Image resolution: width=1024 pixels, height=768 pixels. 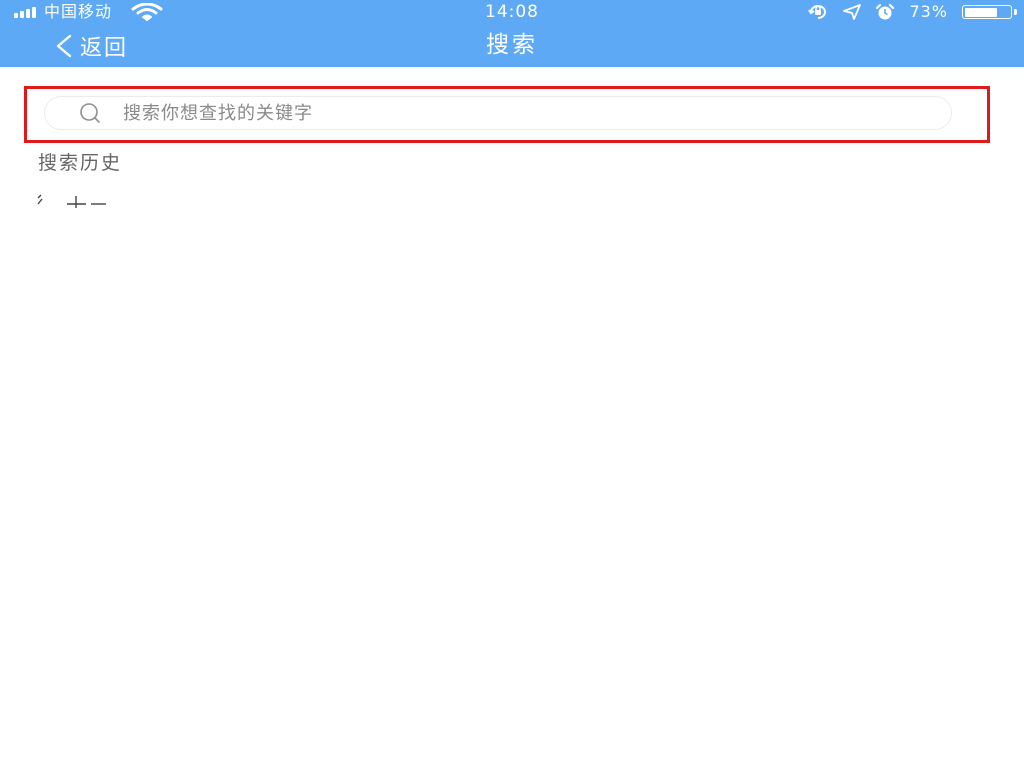 I want to click on nav-bar: 返回 搜索, so click(x=512, y=45).